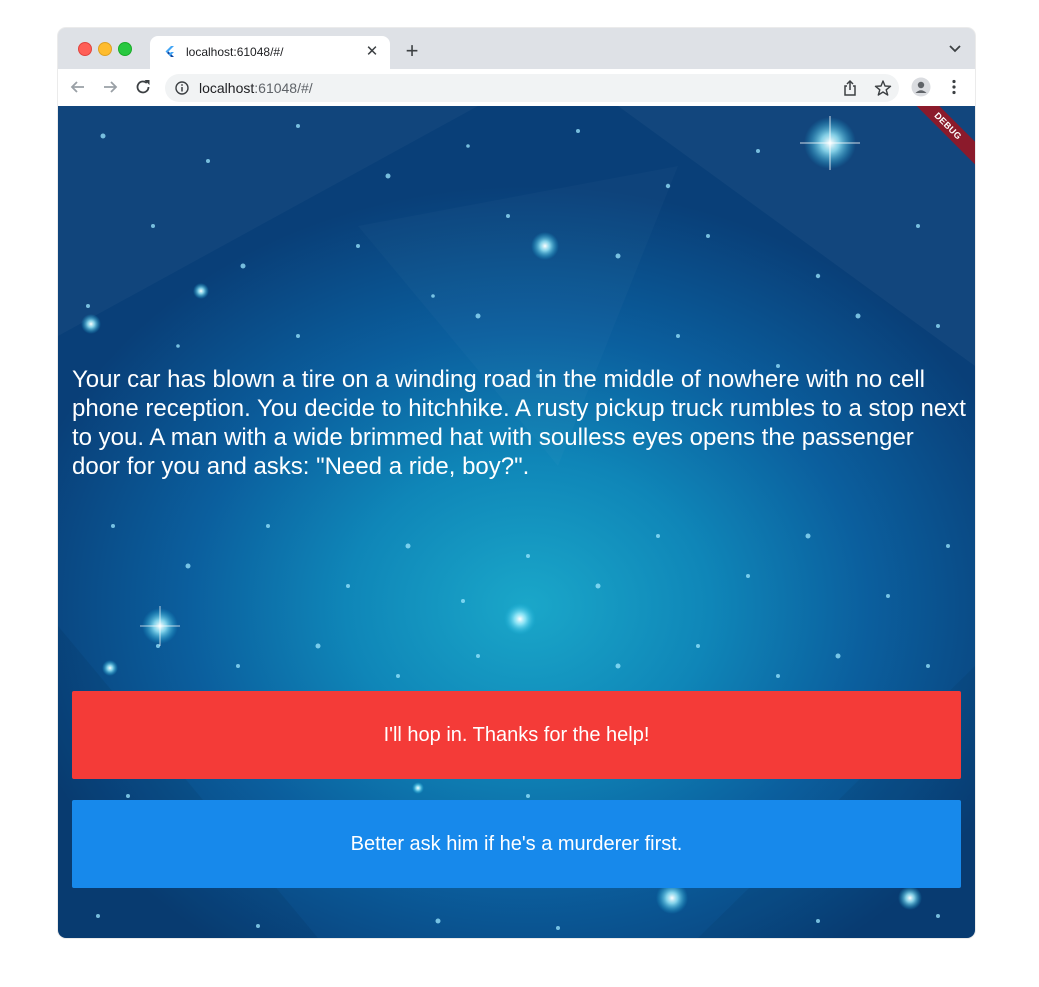  Describe the element at coordinates (143, 87) in the screenshot. I see `reload-icon` at that location.